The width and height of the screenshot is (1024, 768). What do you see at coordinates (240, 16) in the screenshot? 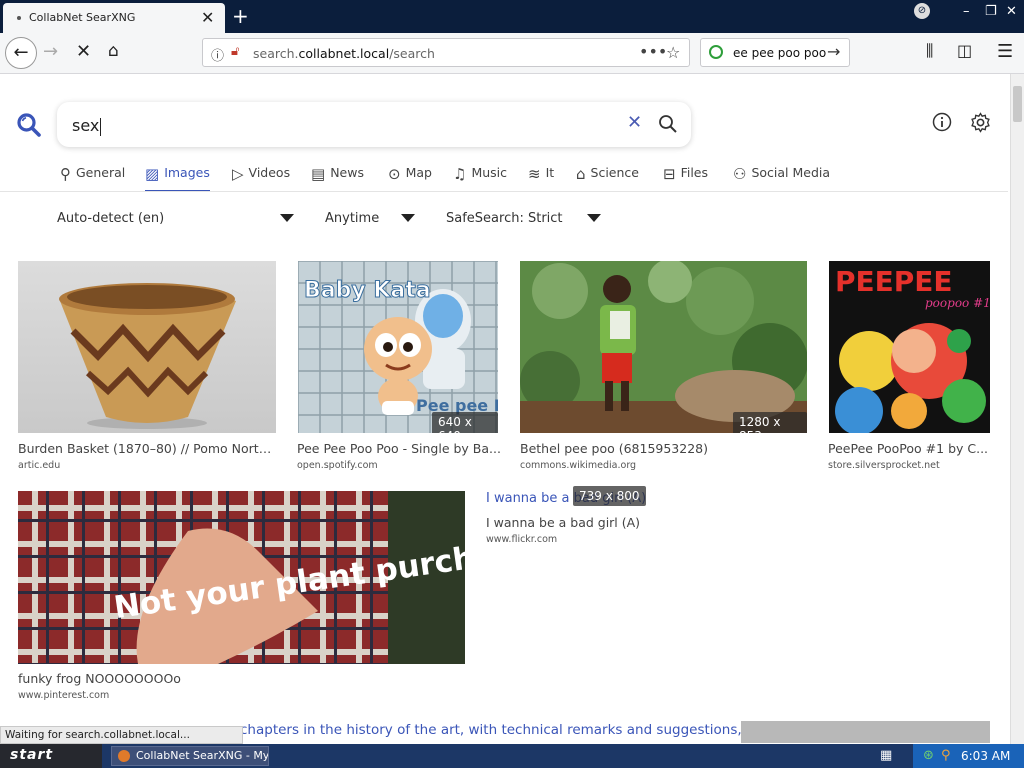
I see `new-tab-button: +` at bounding box center [240, 16].